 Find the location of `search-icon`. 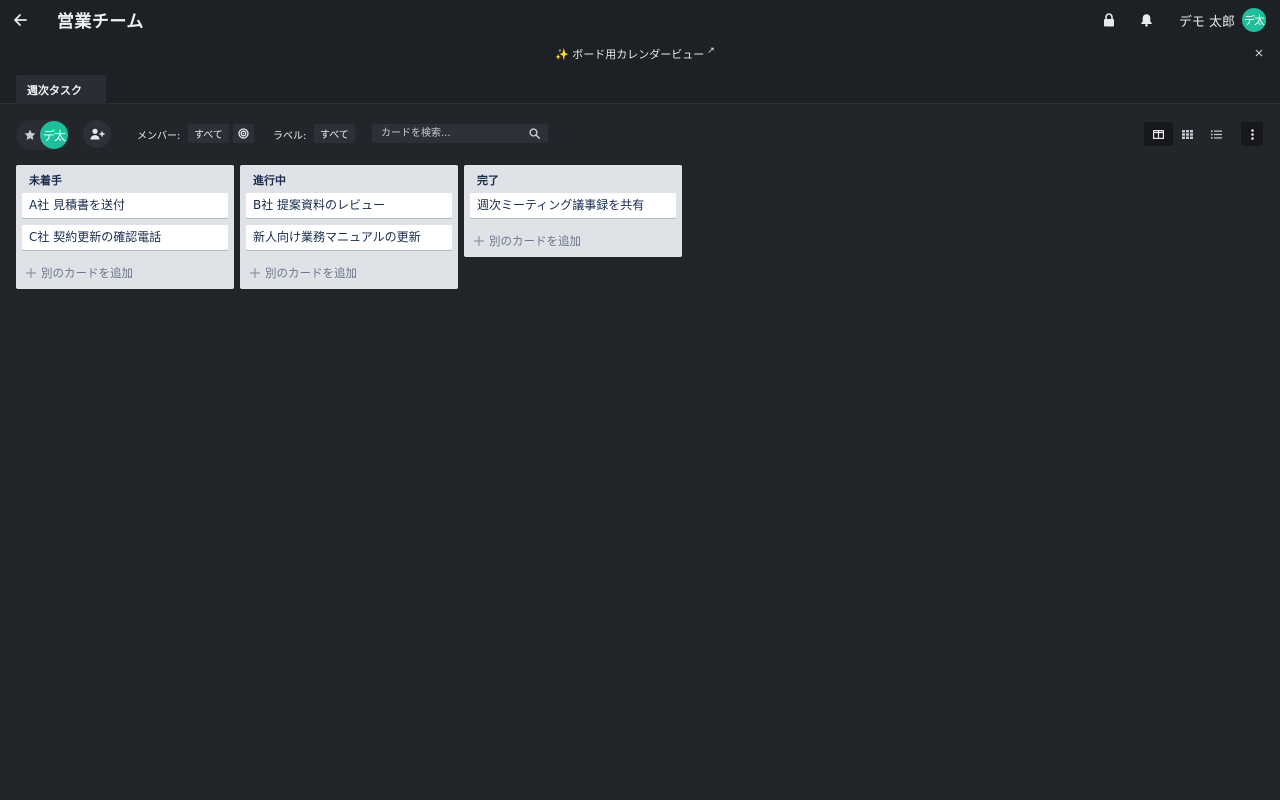

search-icon is located at coordinates (534, 133).